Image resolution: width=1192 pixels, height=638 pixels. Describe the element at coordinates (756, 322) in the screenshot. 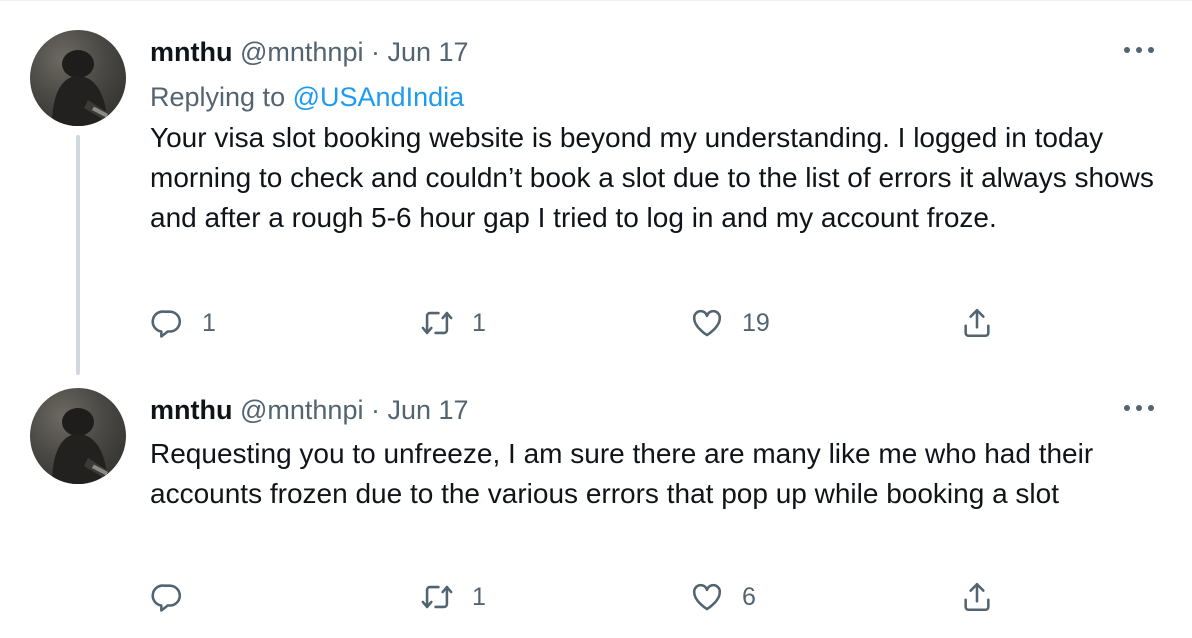

I see `like-count: 19` at that location.